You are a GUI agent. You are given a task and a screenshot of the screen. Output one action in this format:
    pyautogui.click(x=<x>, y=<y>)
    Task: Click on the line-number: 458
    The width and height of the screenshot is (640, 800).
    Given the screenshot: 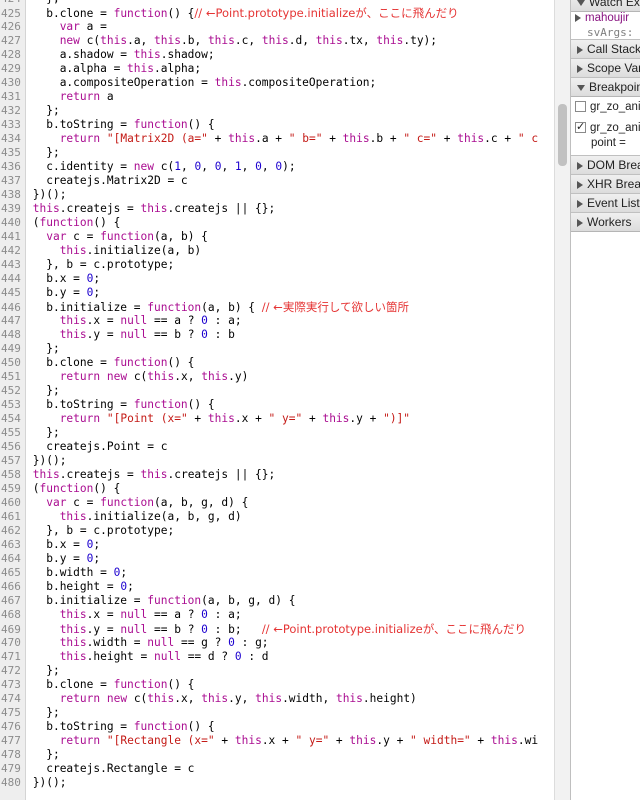 What is the action you would take?
    pyautogui.click(x=13, y=475)
    